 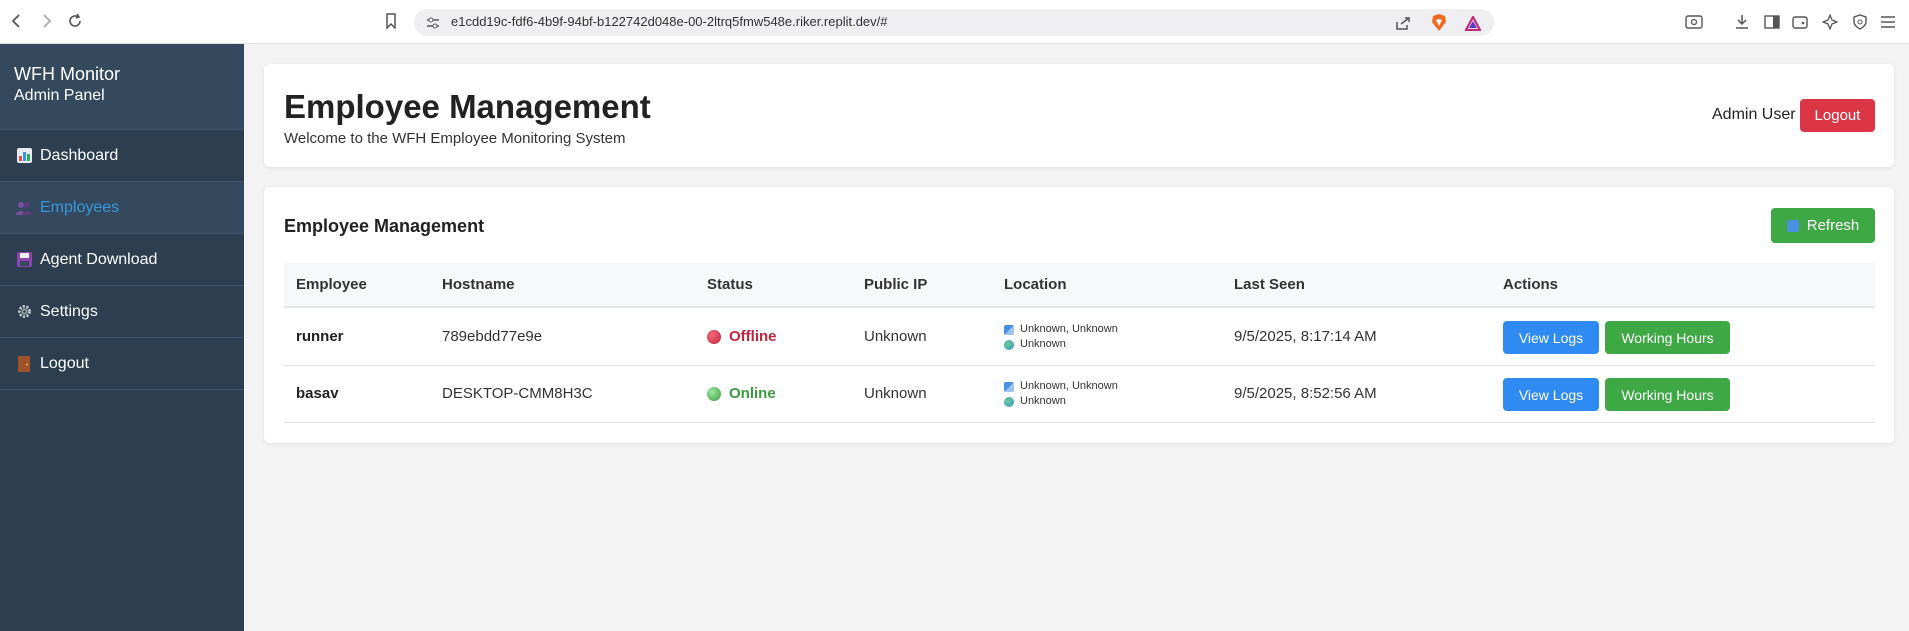 What do you see at coordinates (1269, 284) in the screenshot?
I see `column-header: Last Seen` at bounding box center [1269, 284].